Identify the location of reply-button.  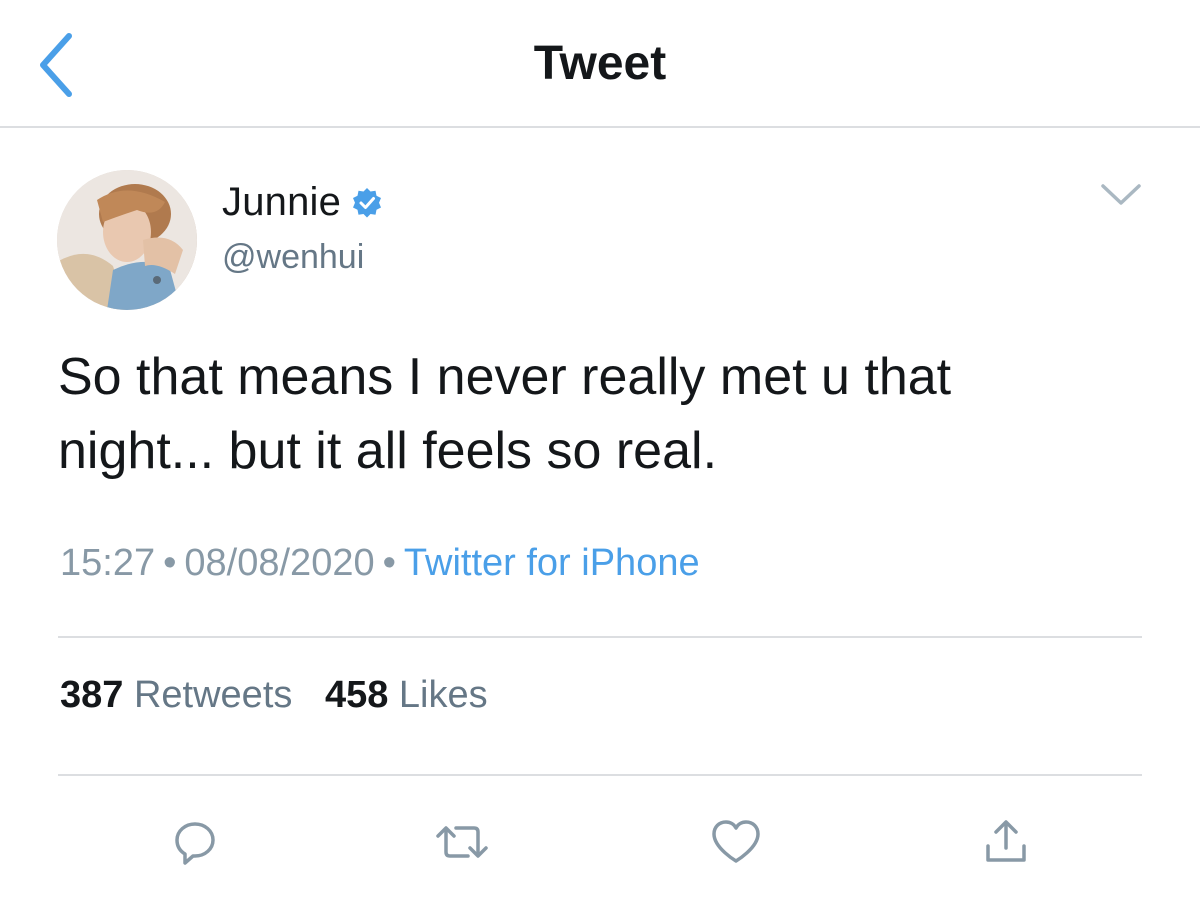
(195, 842).